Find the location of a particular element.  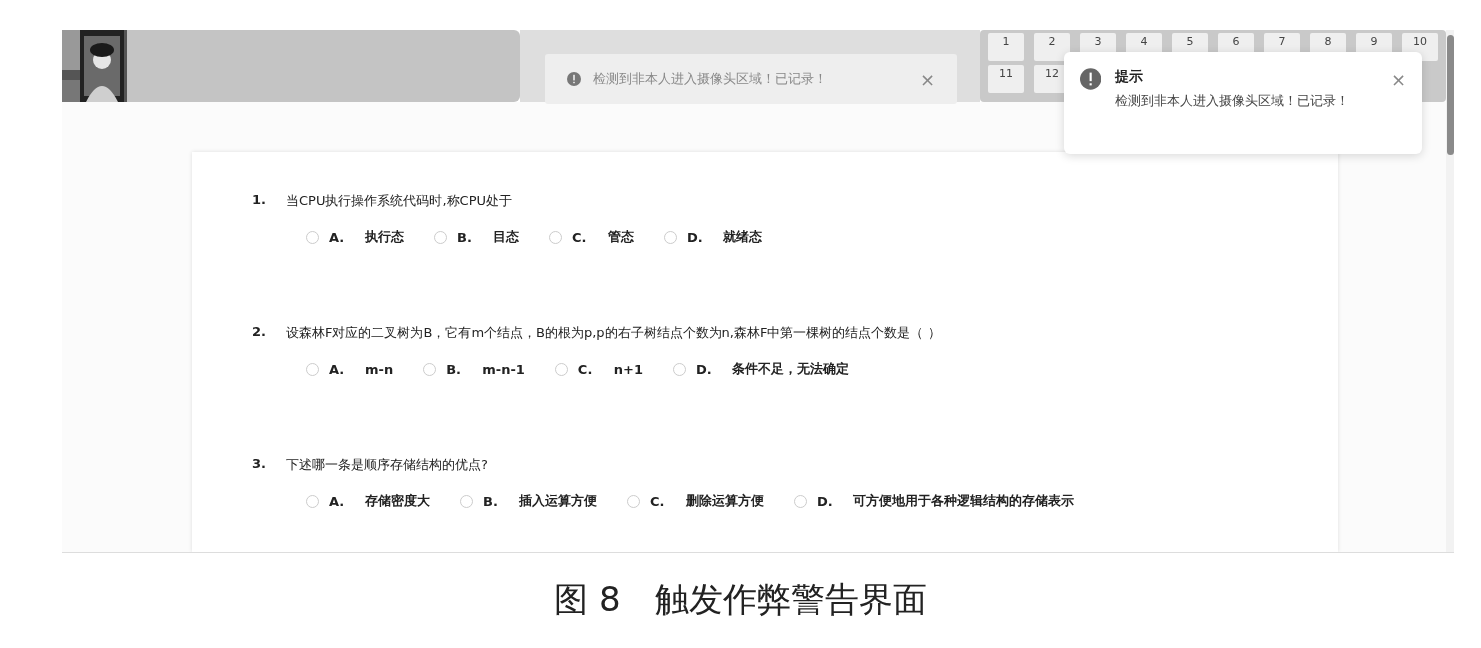

question-number: 1. is located at coordinates (259, 200).